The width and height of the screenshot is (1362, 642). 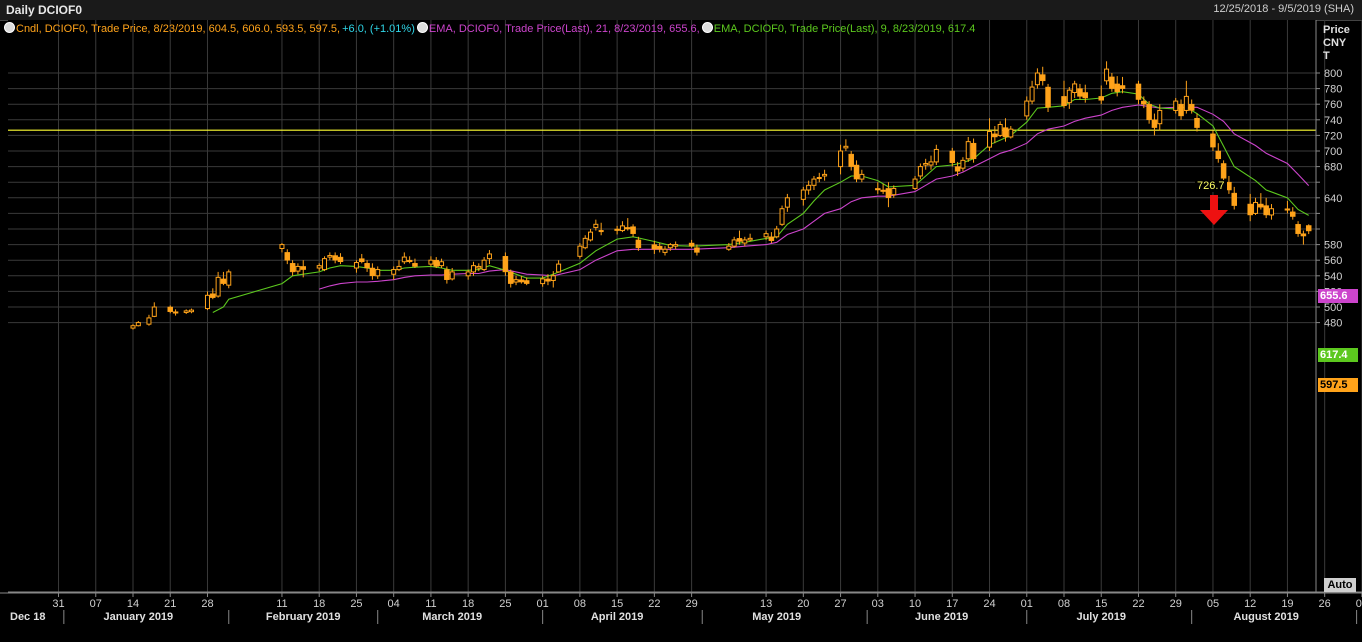 I want to click on month-tick-label: August 2019, so click(x=1265, y=617).